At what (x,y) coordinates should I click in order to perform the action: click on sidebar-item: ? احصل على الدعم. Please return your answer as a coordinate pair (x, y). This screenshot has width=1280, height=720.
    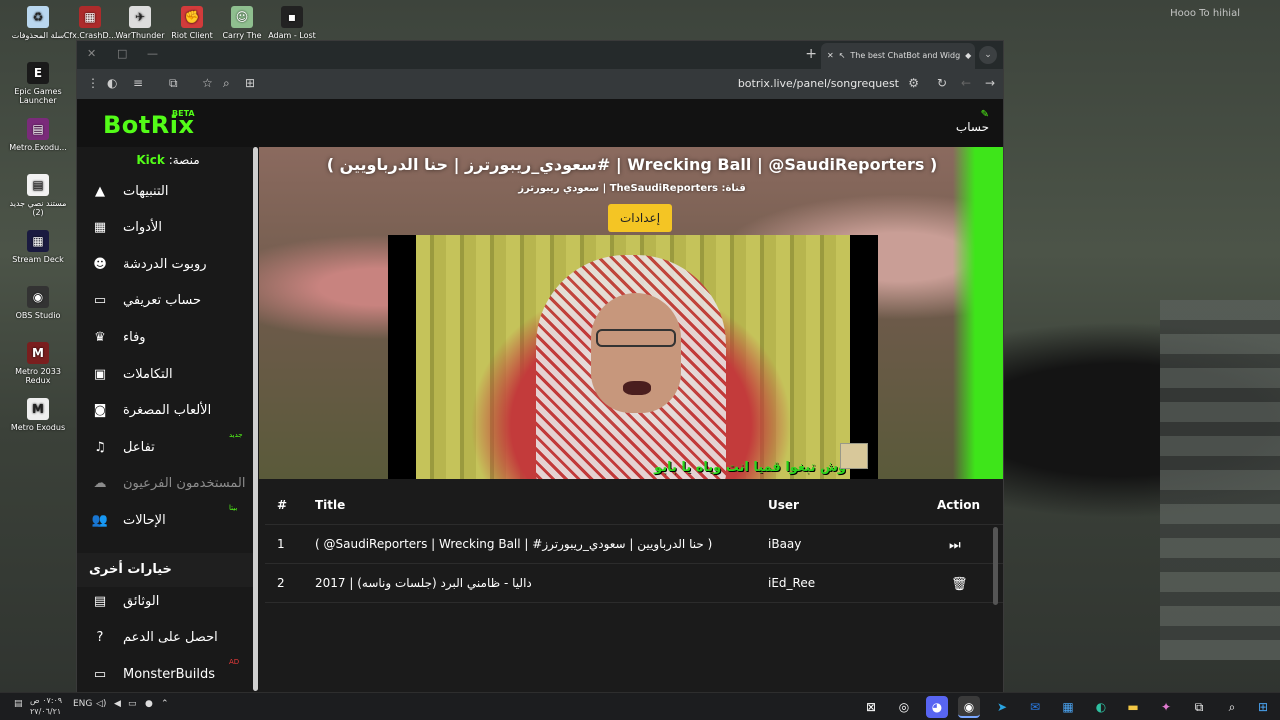
    Looking at the image, I should click on (165, 638).